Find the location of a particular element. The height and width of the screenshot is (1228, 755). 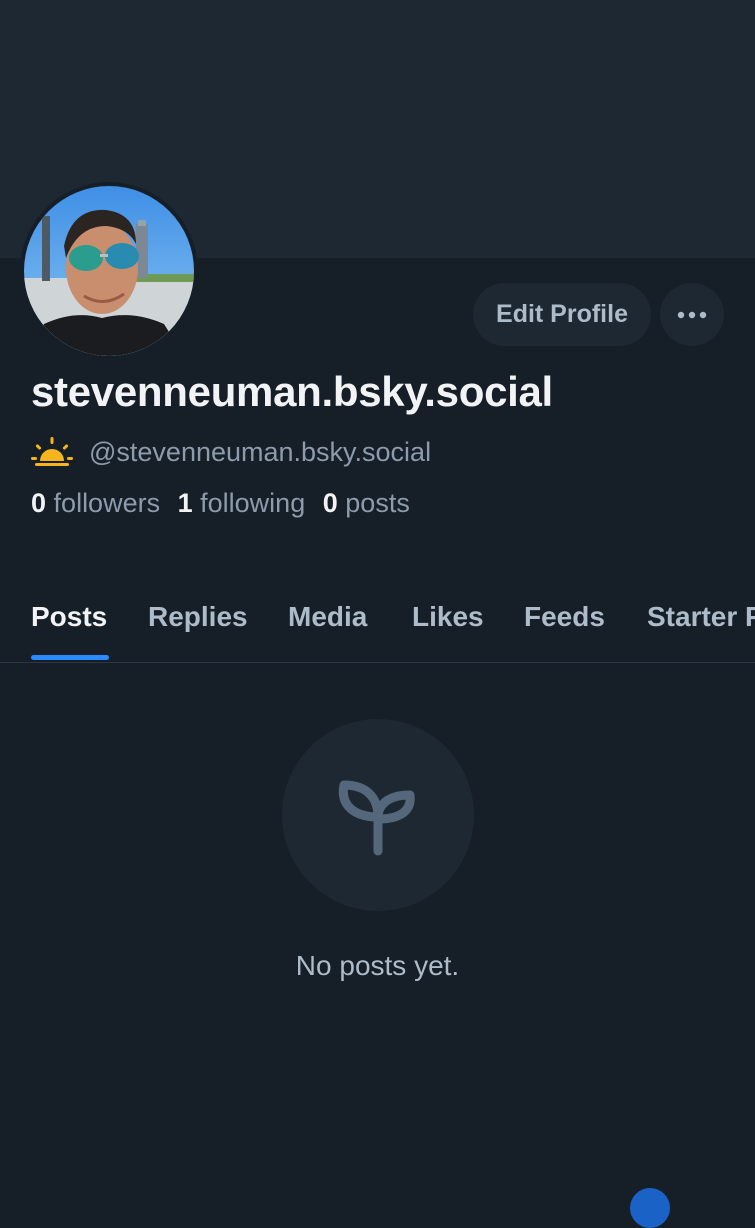

tab-replies: Replies is located at coordinates (198, 617).